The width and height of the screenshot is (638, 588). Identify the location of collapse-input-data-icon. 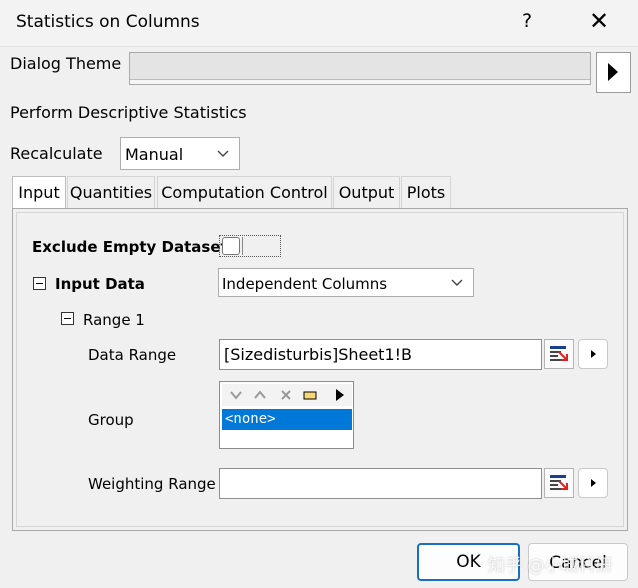
(39, 283).